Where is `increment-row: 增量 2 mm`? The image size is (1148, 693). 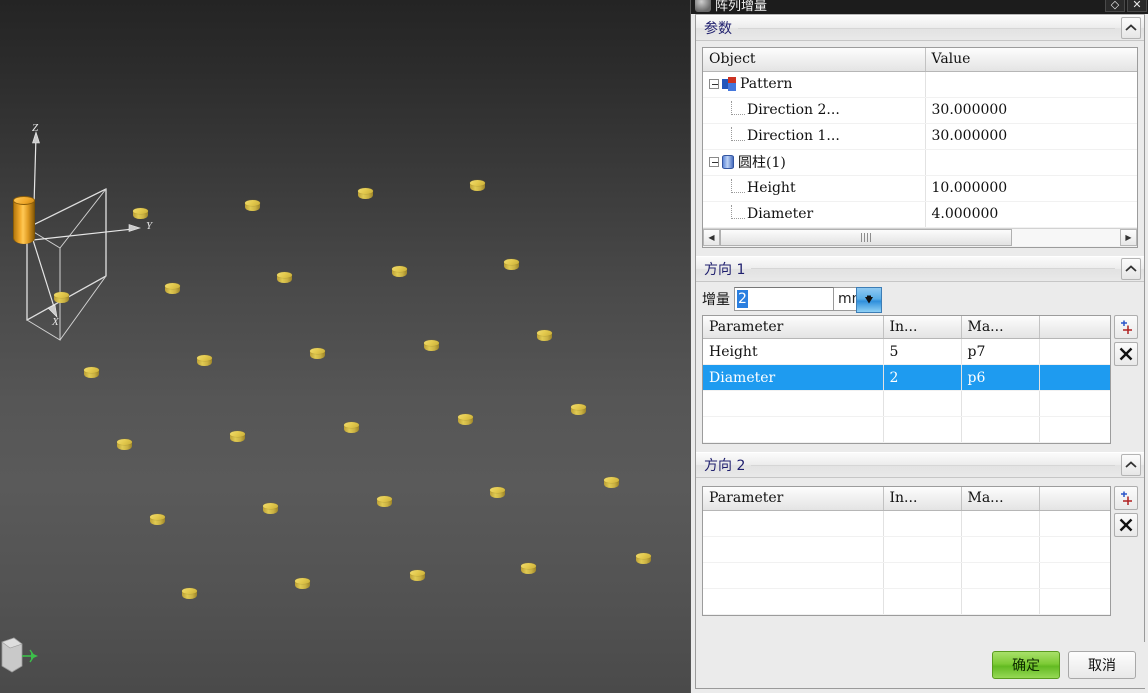
increment-row: 增量 2 mm is located at coordinates (920, 298).